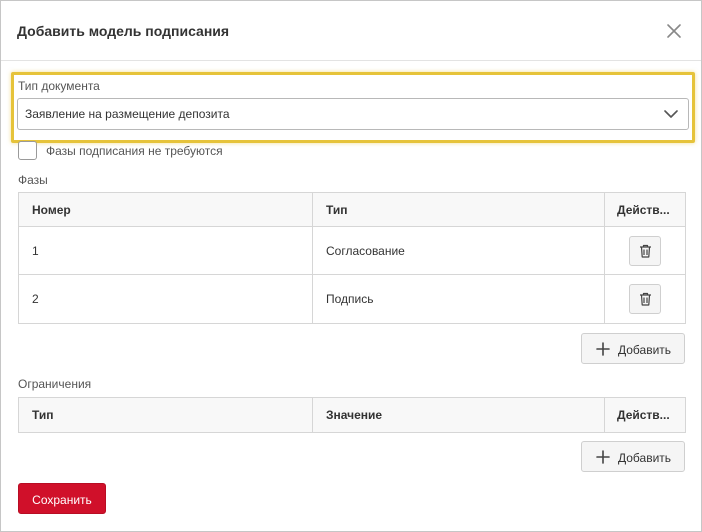 The height and width of the screenshot is (532, 702). I want to click on close-button, so click(674, 31).